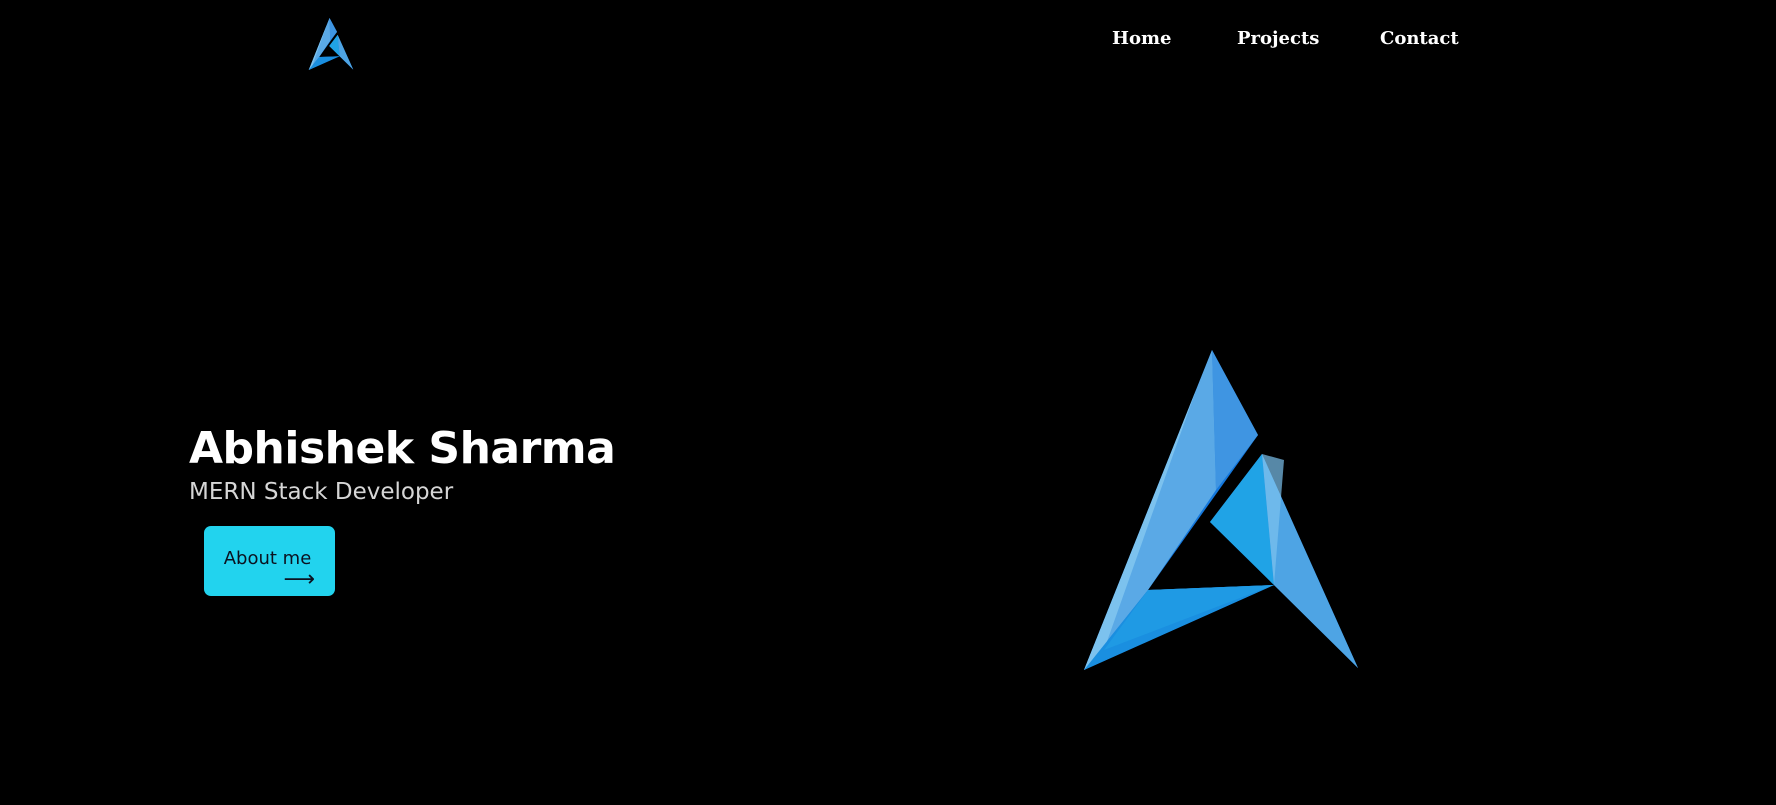 Image resolution: width=1776 pixels, height=805 pixels. I want to click on hero-text: Abhishek Sharma MERN Stack Developer, so click(402, 463).